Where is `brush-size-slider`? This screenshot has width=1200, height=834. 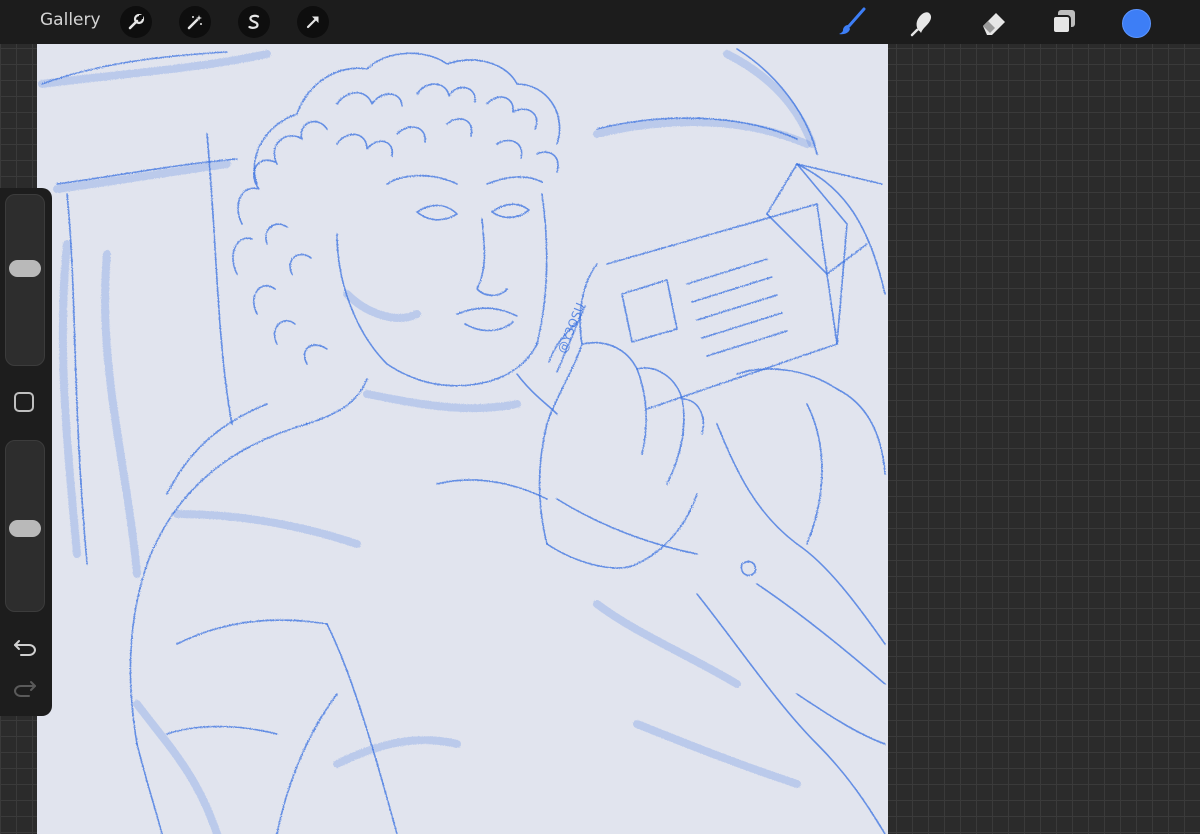
brush-size-slider is located at coordinates (25, 280).